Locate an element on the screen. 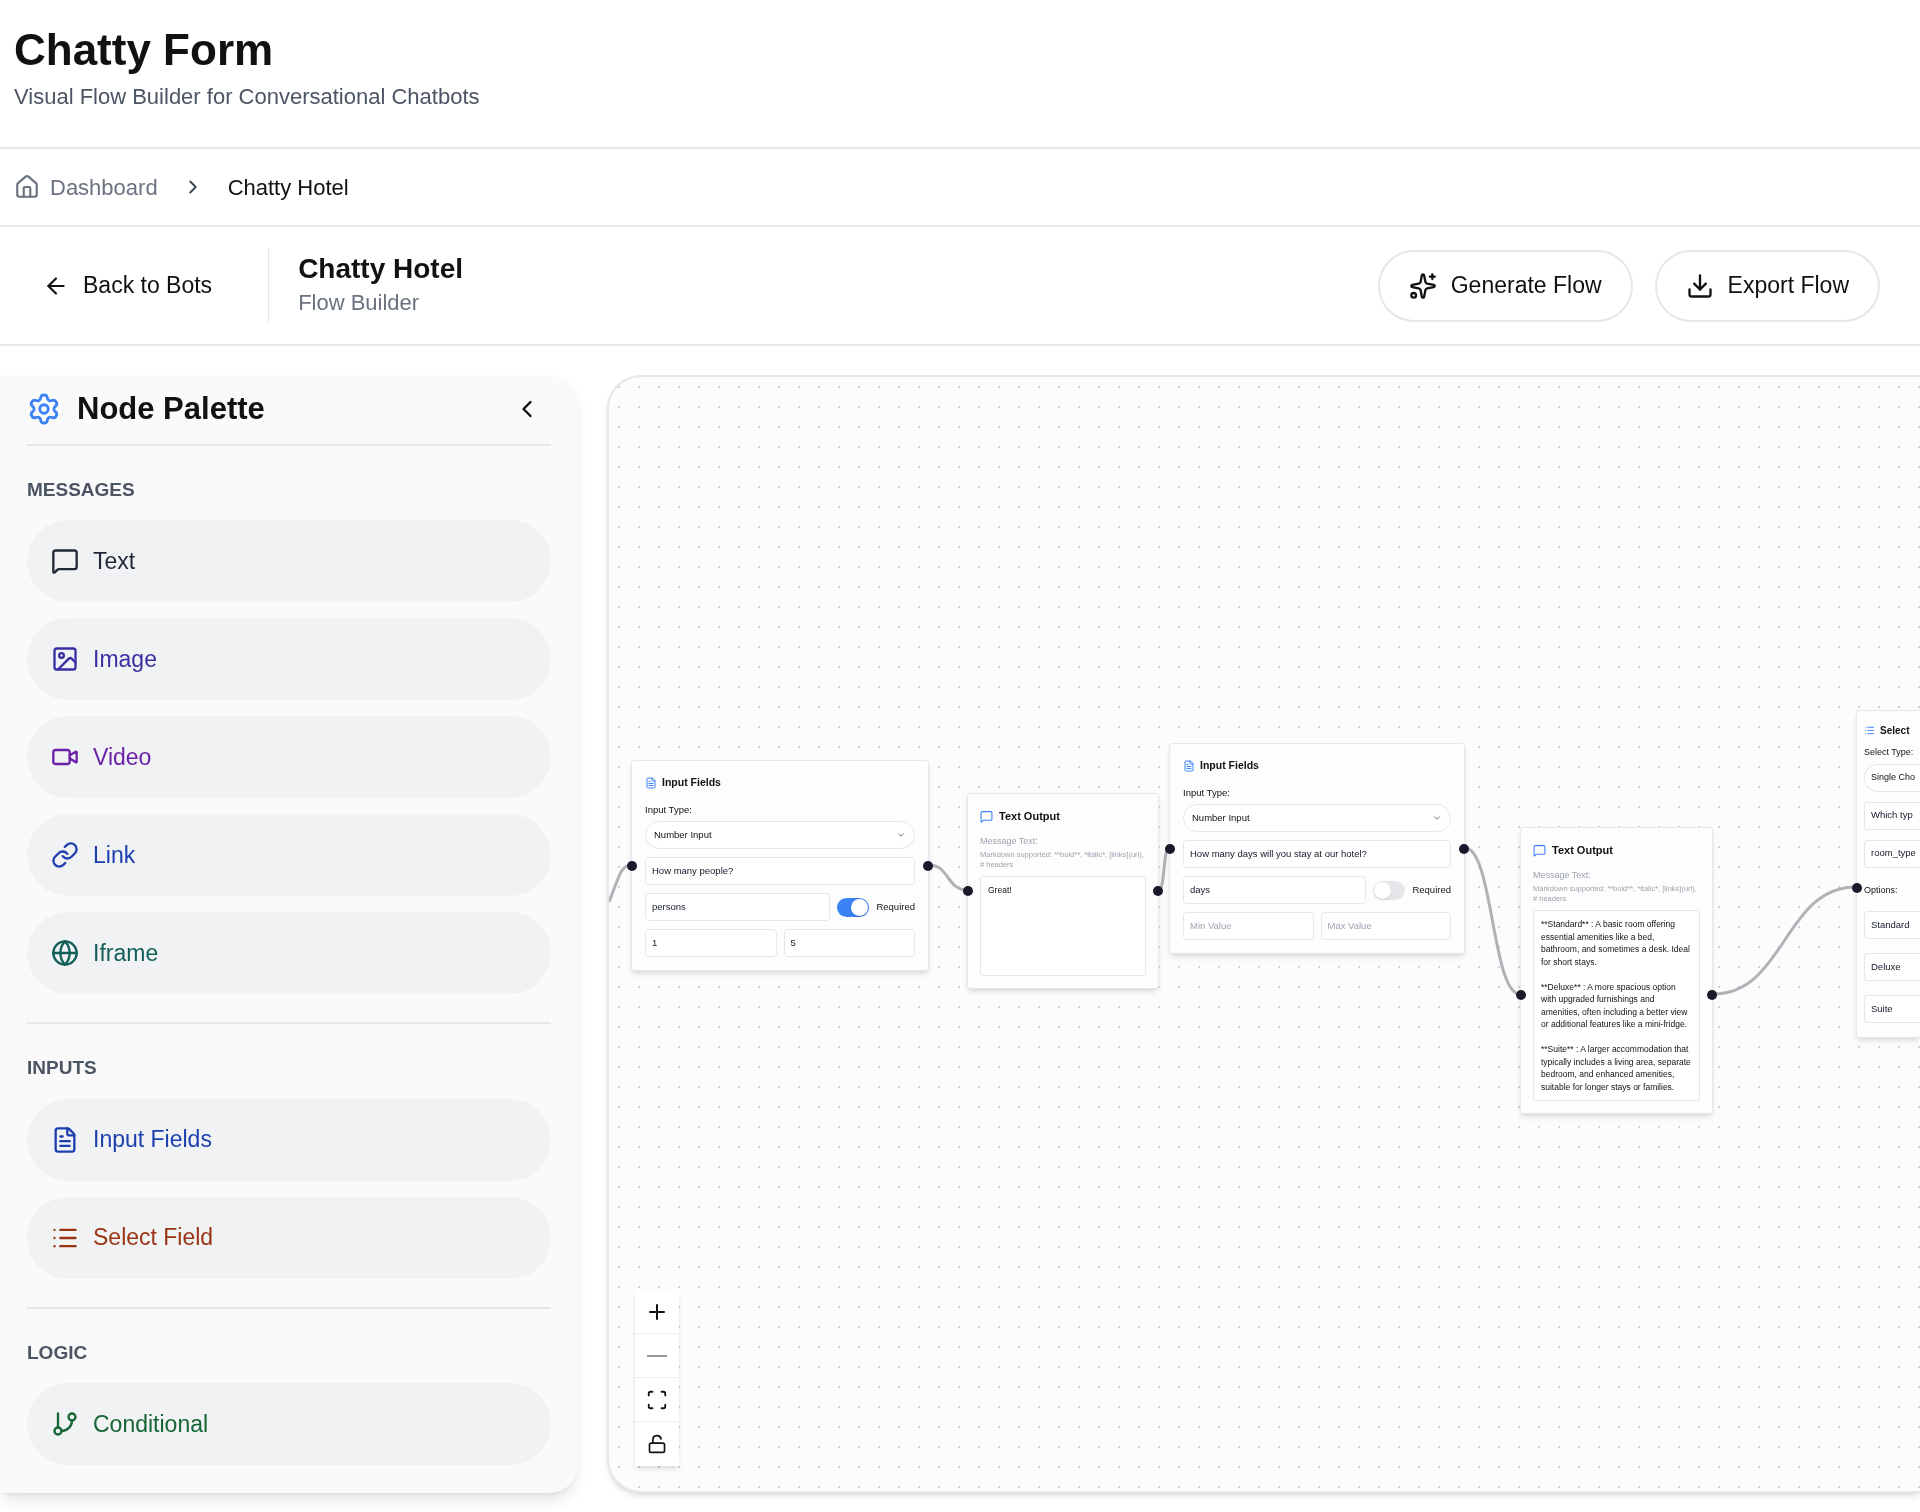 The image size is (1920, 1512). section-label: MESSAGES is located at coordinates (81, 489).